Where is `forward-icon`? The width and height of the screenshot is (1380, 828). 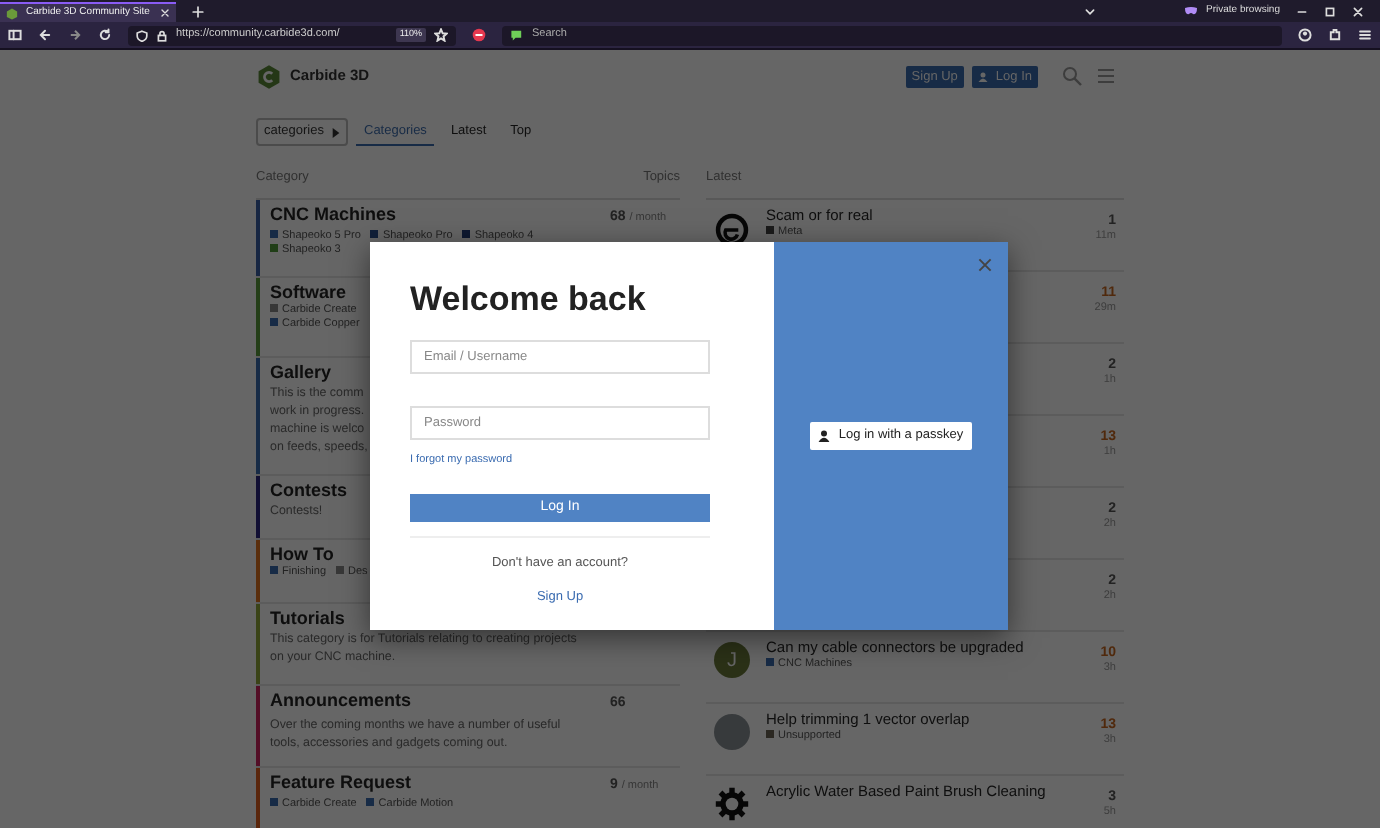 forward-icon is located at coordinates (75, 35).